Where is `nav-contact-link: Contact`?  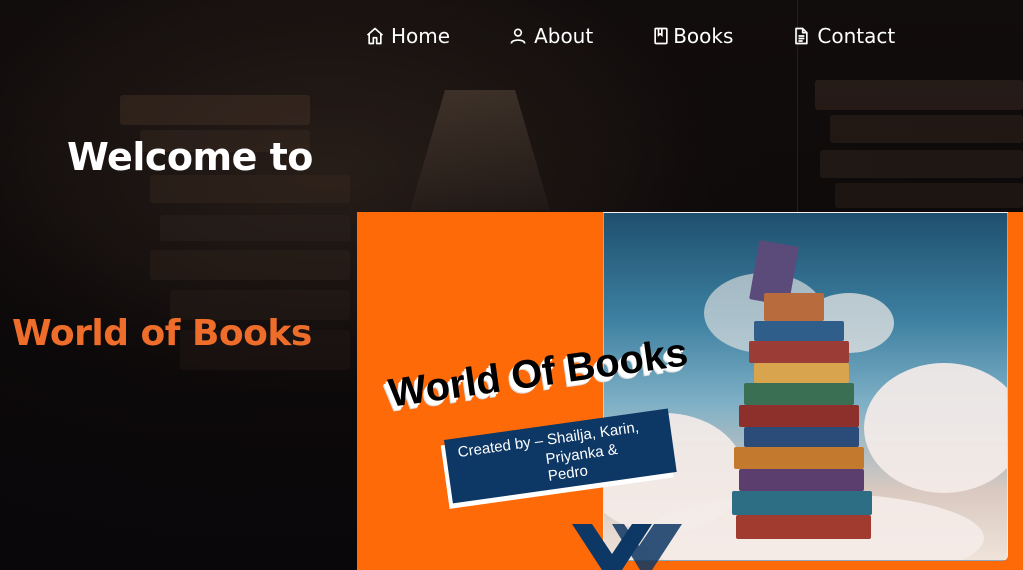
nav-contact-link: Contact is located at coordinates (843, 36).